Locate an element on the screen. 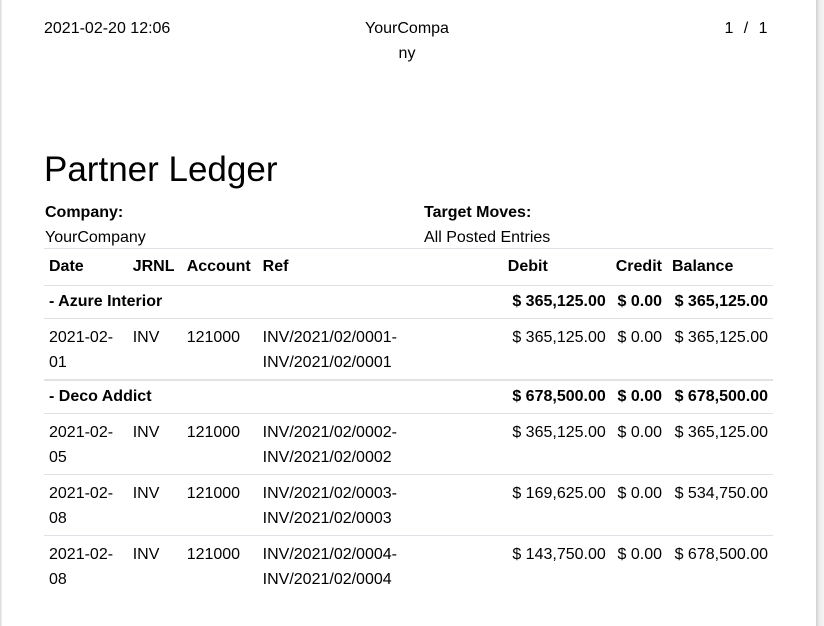  target-moves-label: Target Moves: is located at coordinates (478, 212).